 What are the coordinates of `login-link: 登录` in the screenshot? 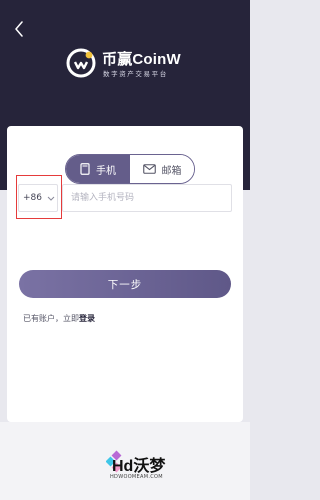 It's located at (87, 318).